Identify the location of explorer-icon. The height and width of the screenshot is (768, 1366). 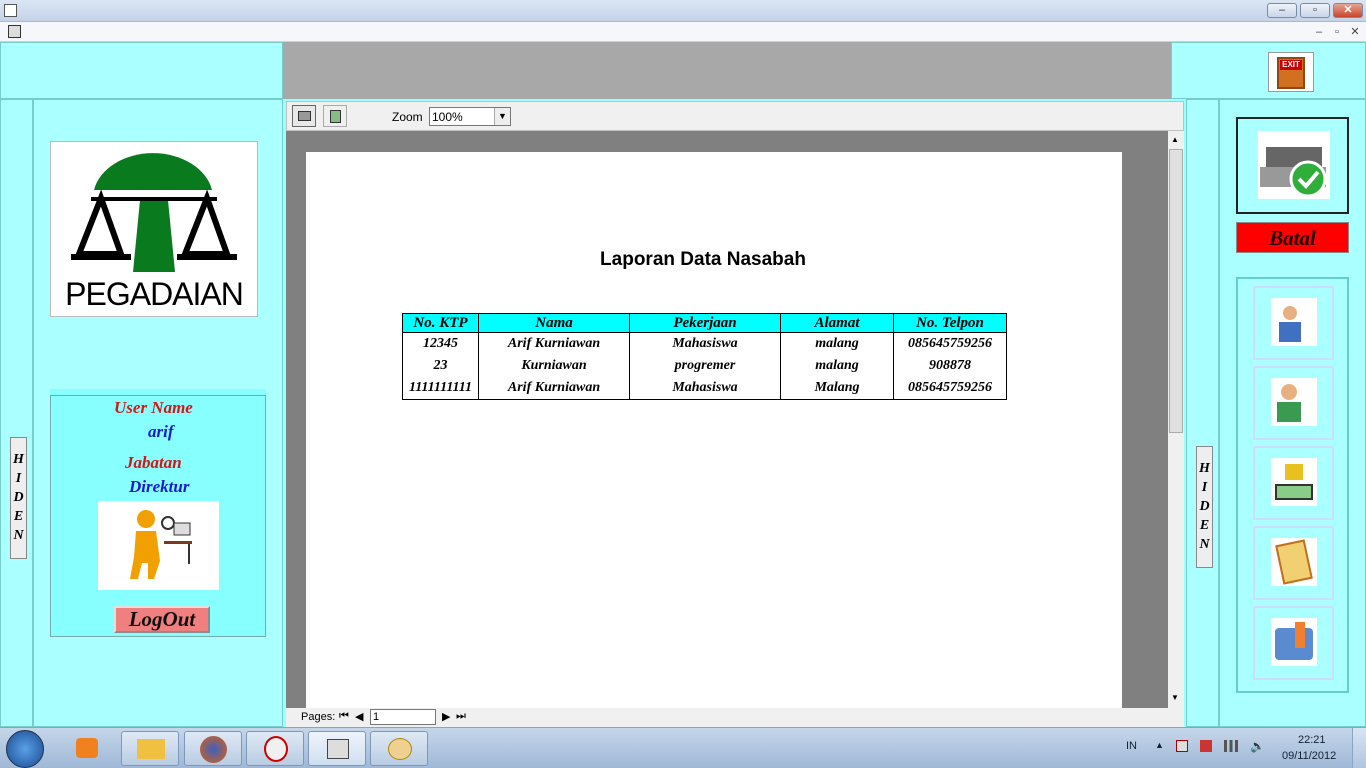
(150, 748).